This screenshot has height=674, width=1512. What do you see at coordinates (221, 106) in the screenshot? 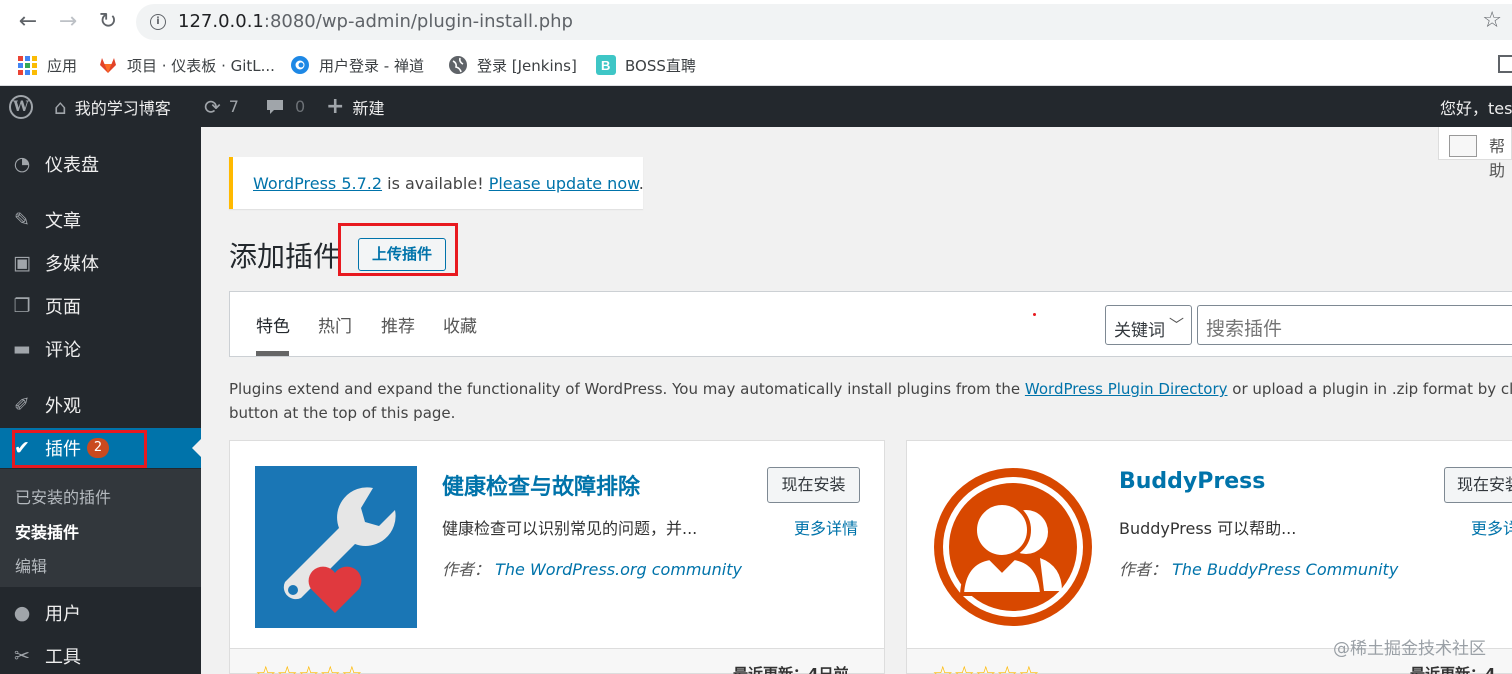
I see `updates-menu: ⟳ 7` at bounding box center [221, 106].